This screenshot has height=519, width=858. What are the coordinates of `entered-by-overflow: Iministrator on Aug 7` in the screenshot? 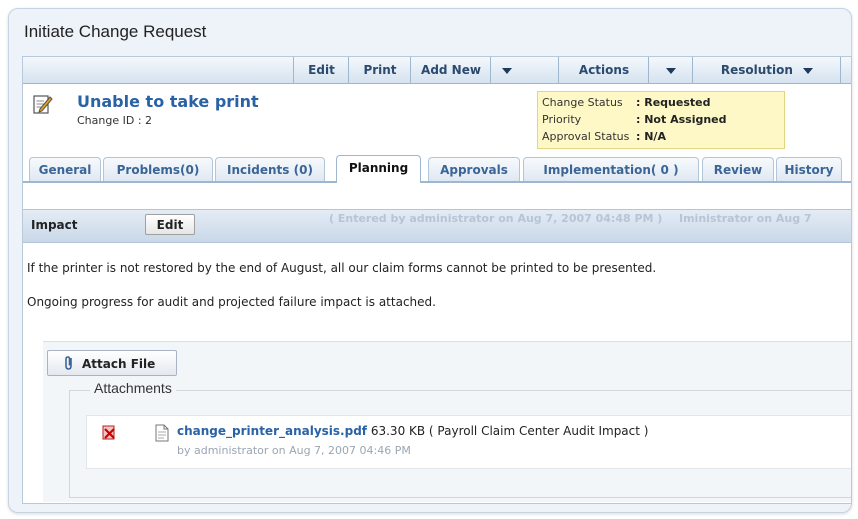 It's located at (745, 218).